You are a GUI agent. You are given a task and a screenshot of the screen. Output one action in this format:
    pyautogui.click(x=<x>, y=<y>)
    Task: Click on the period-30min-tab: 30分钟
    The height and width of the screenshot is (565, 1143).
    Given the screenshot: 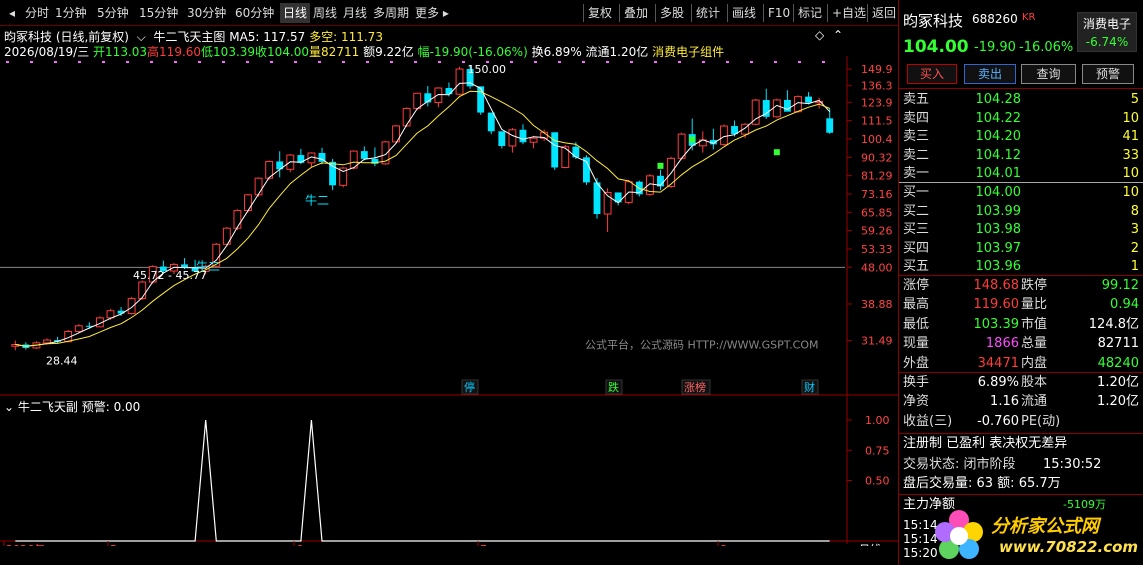 What is the action you would take?
    pyautogui.click(x=206, y=13)
    